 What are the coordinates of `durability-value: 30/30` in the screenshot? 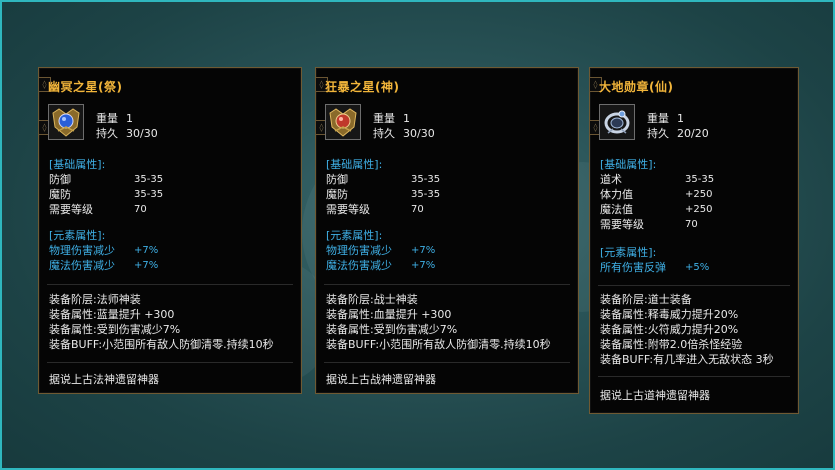 It's located at (419, 133).